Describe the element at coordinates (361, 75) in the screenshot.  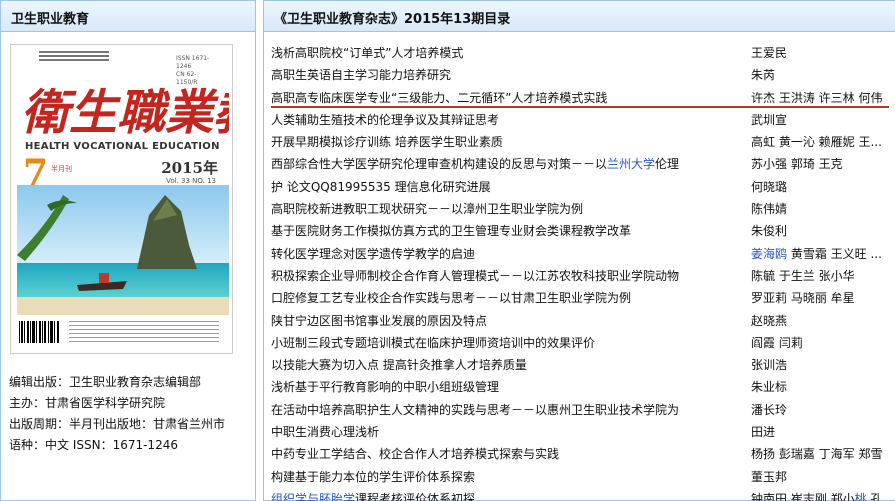
I see `article-title-text: 高职生英语自主学习能力培养研究` at that location.